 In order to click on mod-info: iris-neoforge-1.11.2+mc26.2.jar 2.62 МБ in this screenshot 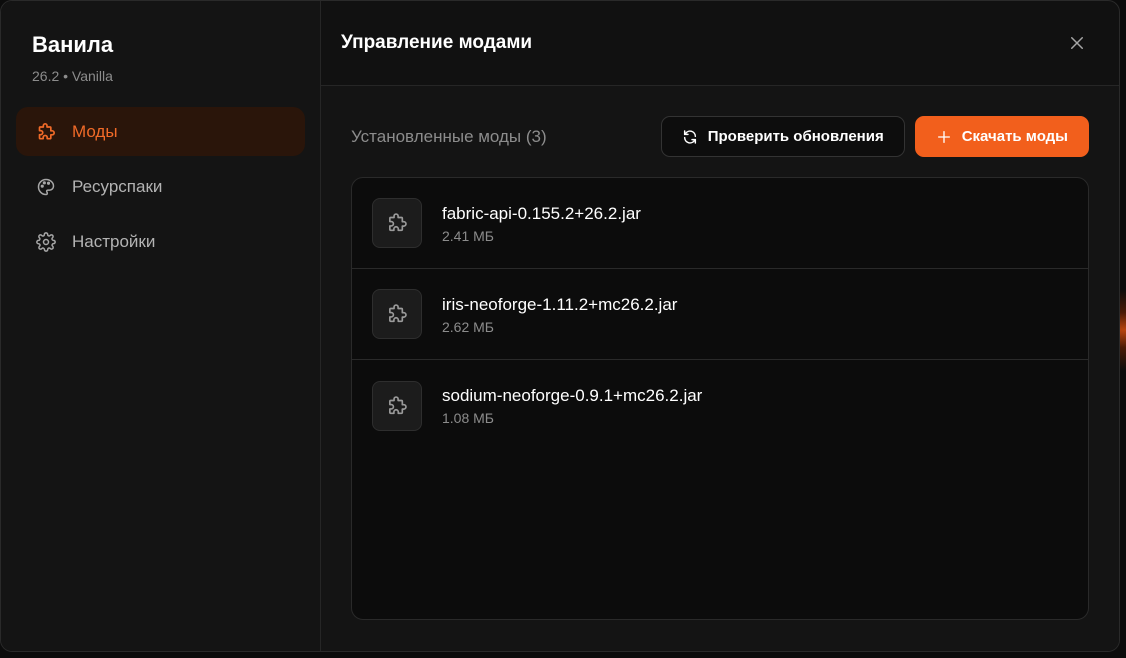, I will do `click(559, 314)`.